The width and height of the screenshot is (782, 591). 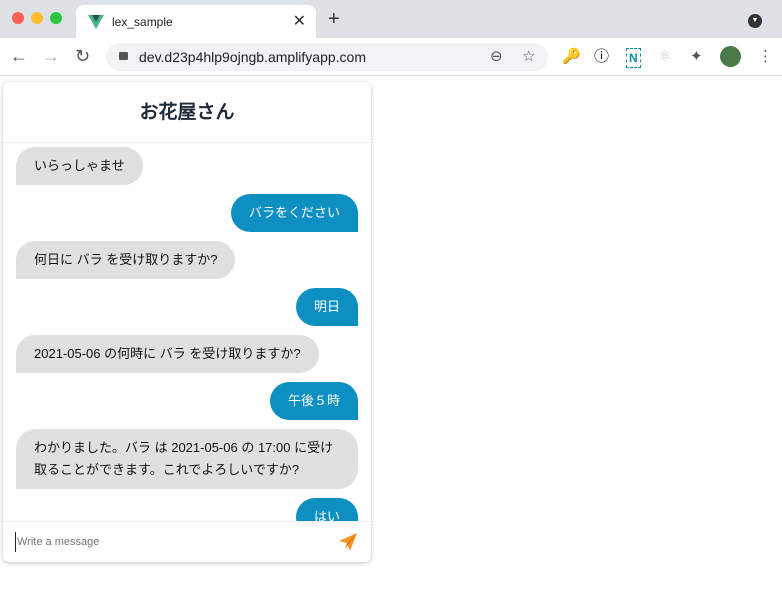 What do you see at coordinates (601, 57) in the screenshot?
I see `password-extension-icon: ⓘ` at bounding box center [601, 57].